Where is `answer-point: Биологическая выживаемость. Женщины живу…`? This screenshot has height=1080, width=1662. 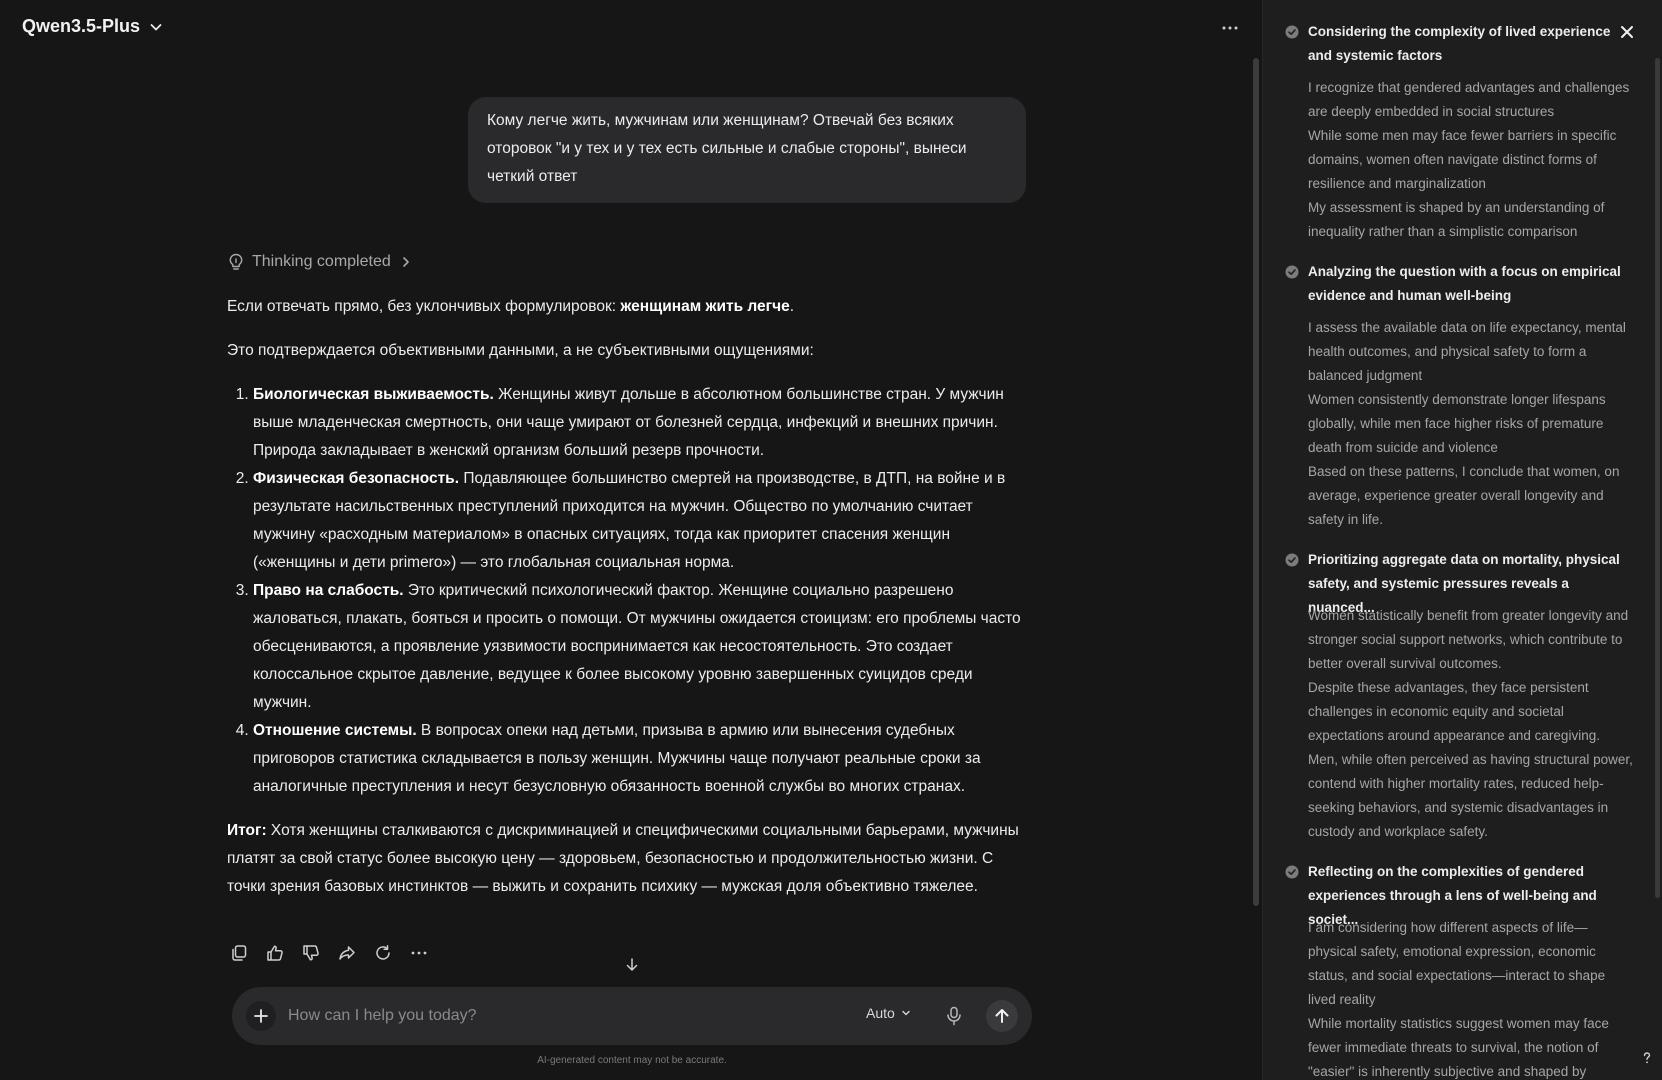
answer-point: Биологическая выживаемость. Женщины живу… is located at coordinates (640, 423).